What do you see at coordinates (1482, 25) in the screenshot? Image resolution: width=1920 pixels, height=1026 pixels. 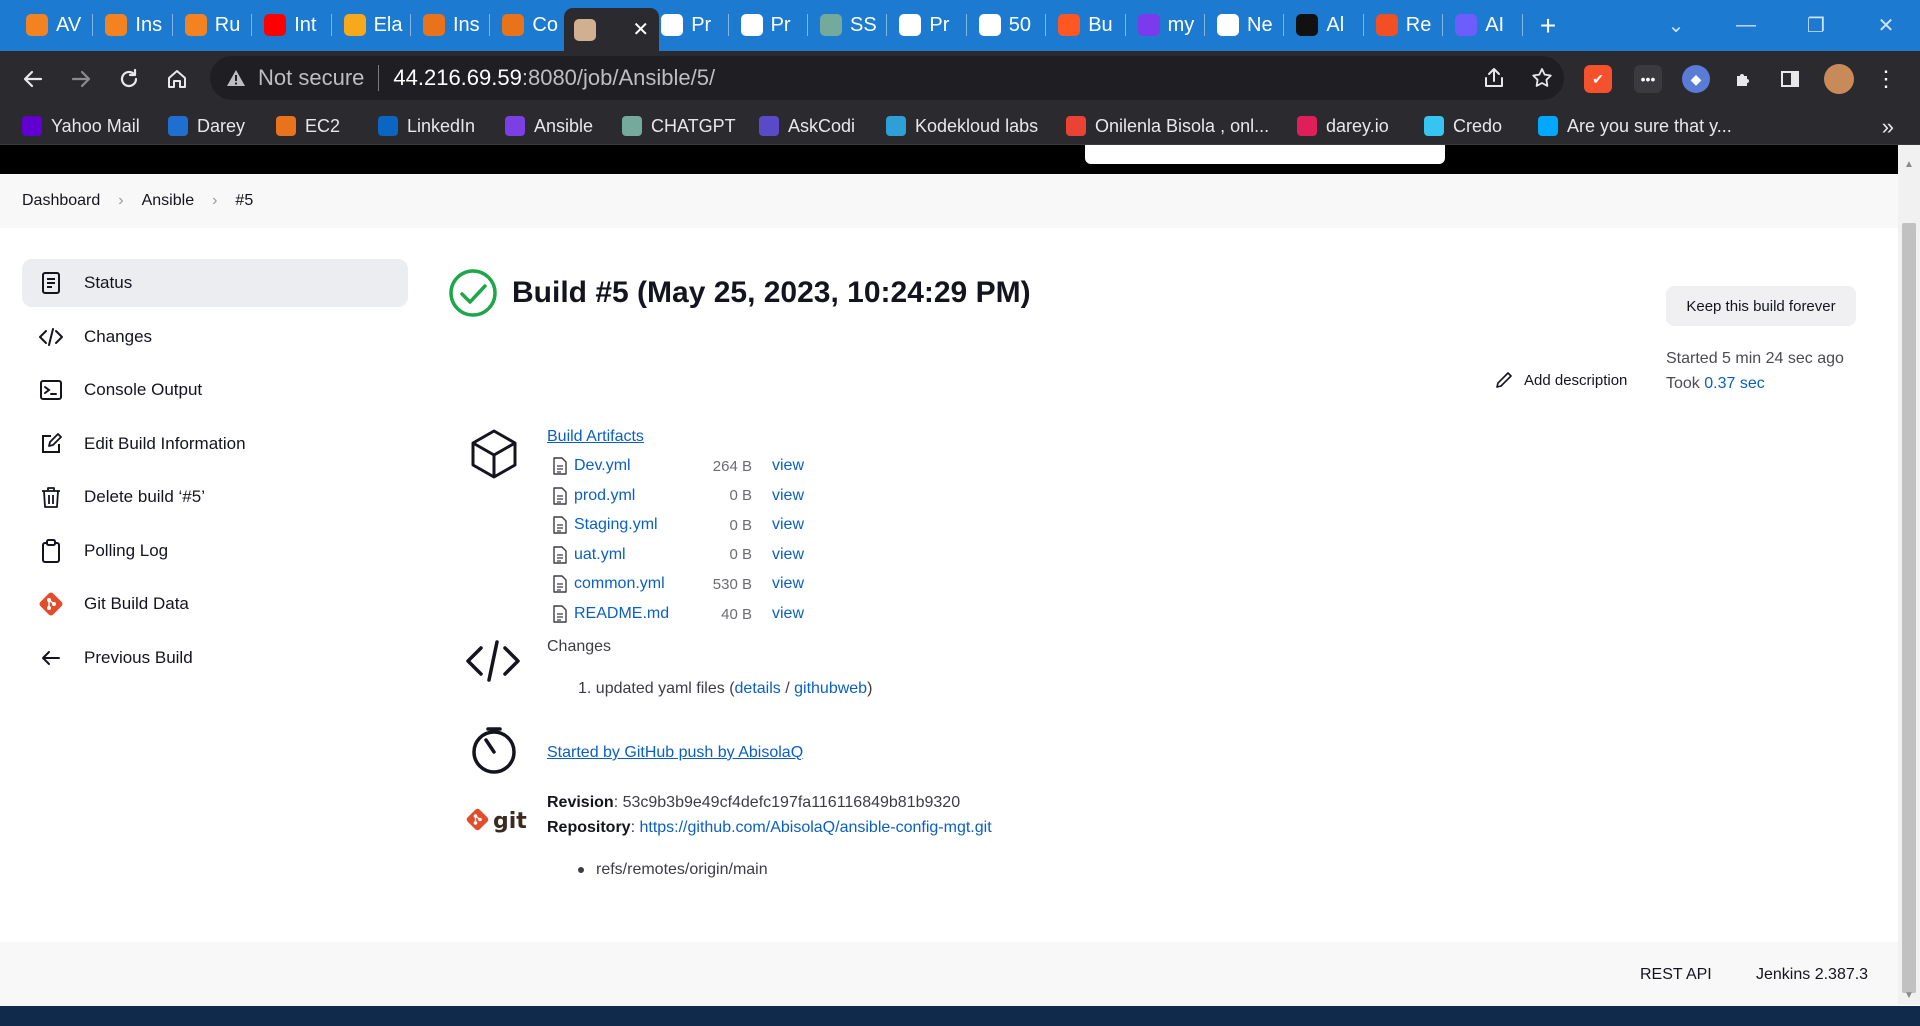 I see `browser-tab: AI` at bounding box center [1482, 25].